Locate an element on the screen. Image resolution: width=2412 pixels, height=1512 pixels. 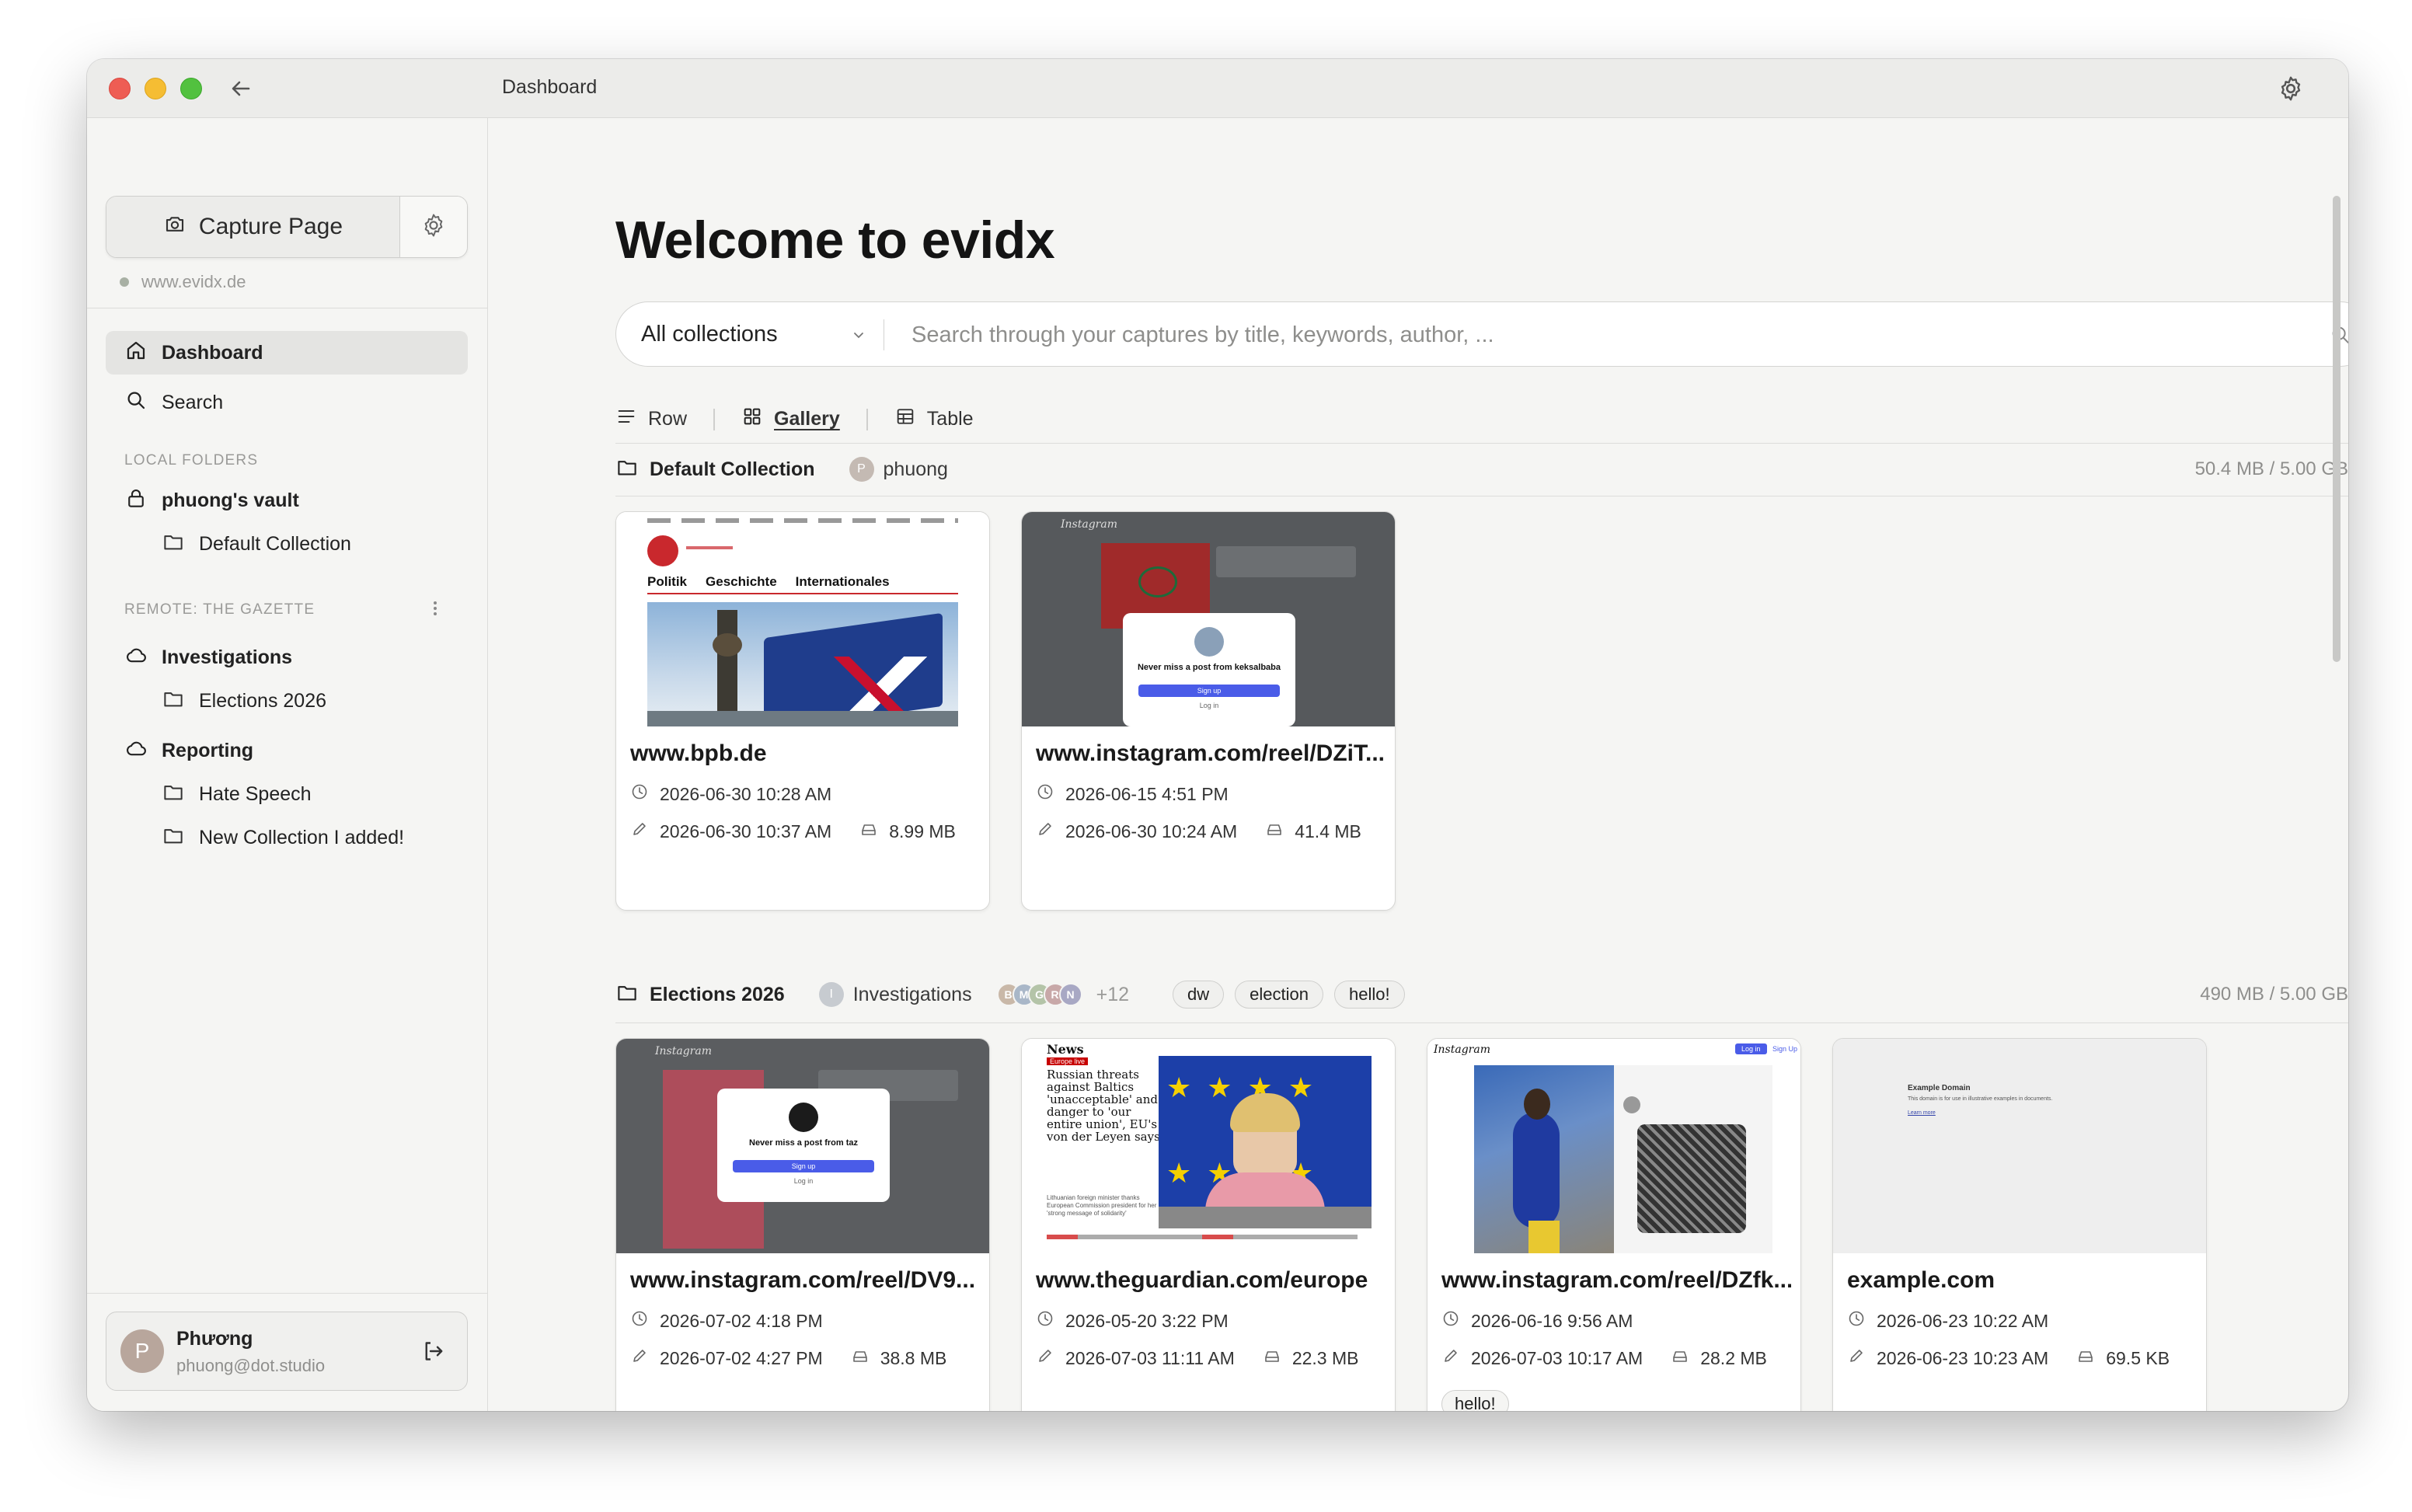
nav-search-label: Search is located at coordinates (193, 402).